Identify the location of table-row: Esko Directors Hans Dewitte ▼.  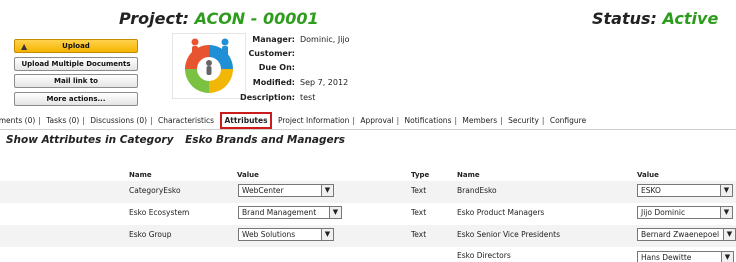
(368, 254).